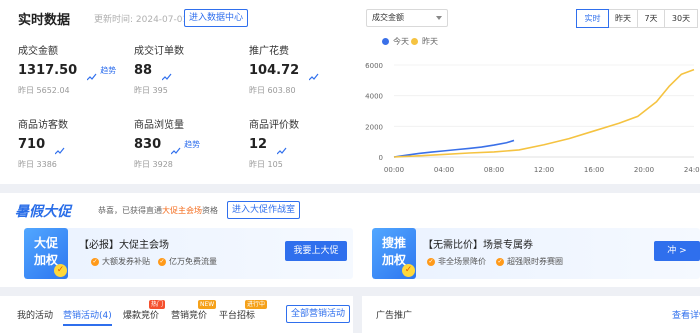 Image resolution: width=700 pixels, height=333 pixels. I want to click on legend-yesterday: 昨天, so click(424, 41).